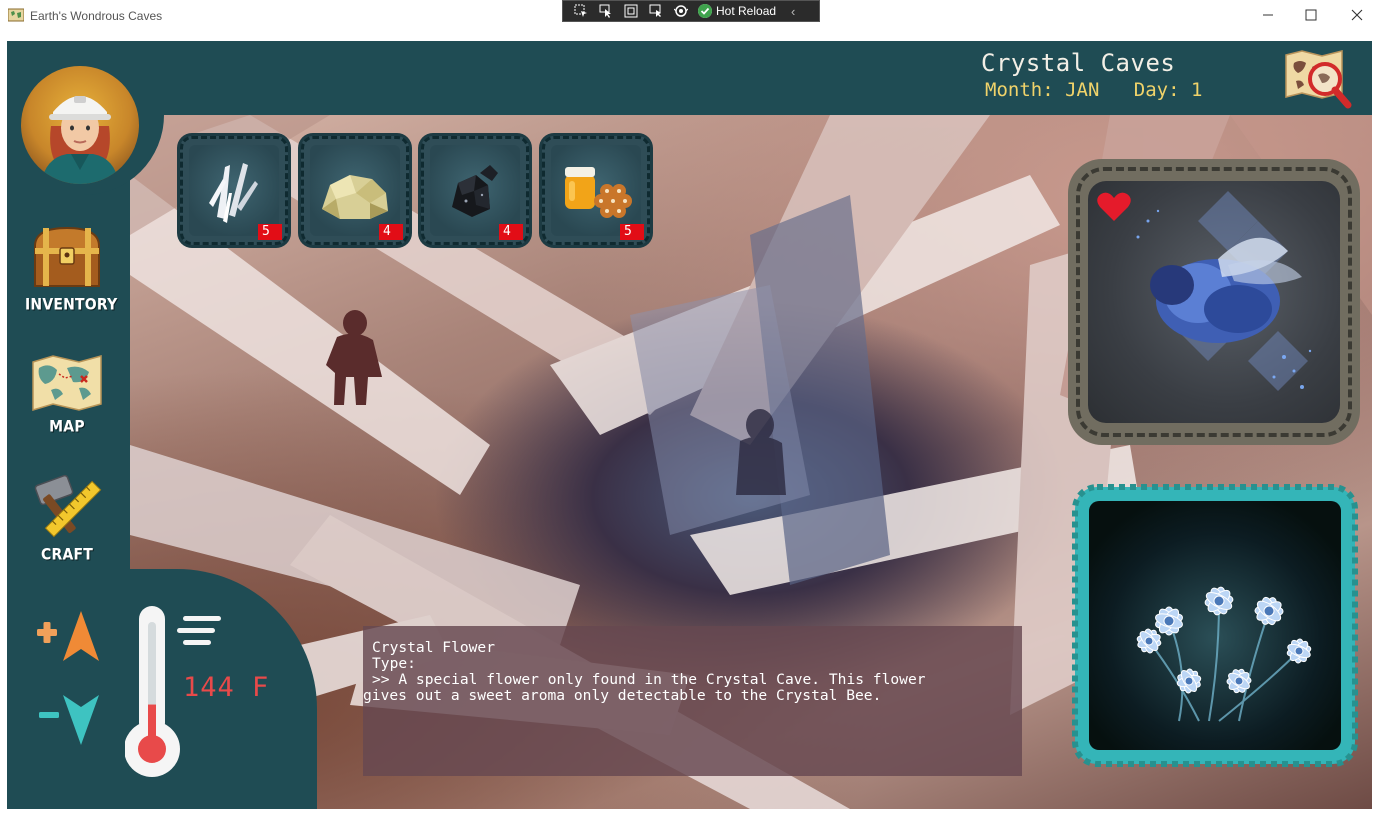 The image size is (1380, 819). Describe the element at coordinates (1019, 90) in the screenshot. I see `month-label: Month:` at that location.